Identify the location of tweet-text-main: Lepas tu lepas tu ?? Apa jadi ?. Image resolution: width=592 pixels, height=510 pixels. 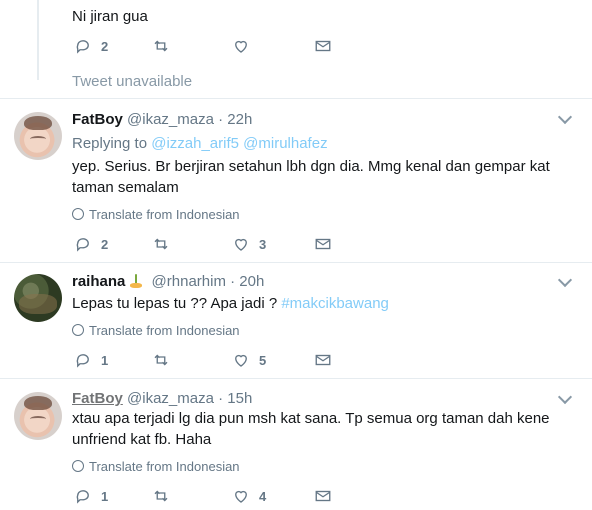
(177, 303).